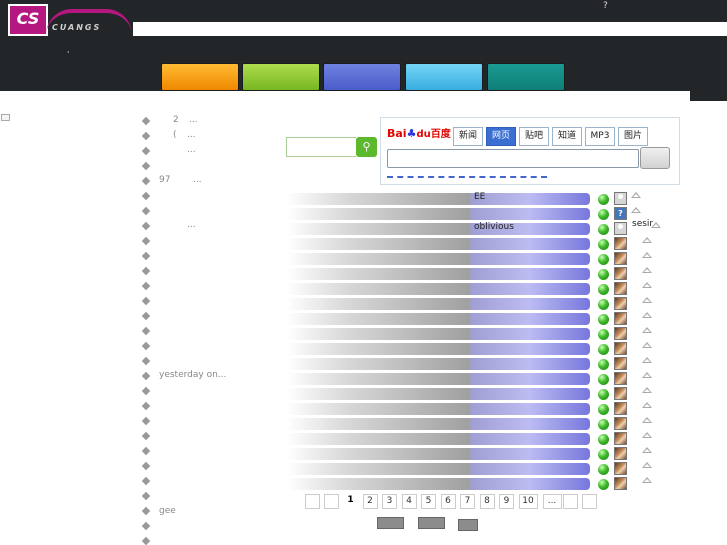 Image resolution: width=727 pixels, height=545 pixels. What do you see at coordinates (331, 501) in the screenshot?
I see `prev-page-button` at bounding box center [331, 501].